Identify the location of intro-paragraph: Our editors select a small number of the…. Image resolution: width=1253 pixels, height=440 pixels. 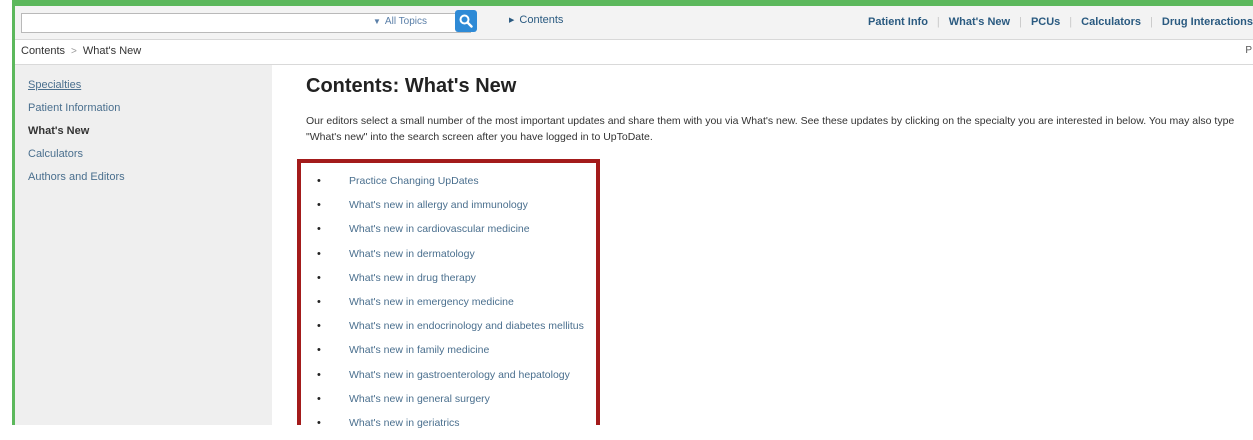
(770, 129).